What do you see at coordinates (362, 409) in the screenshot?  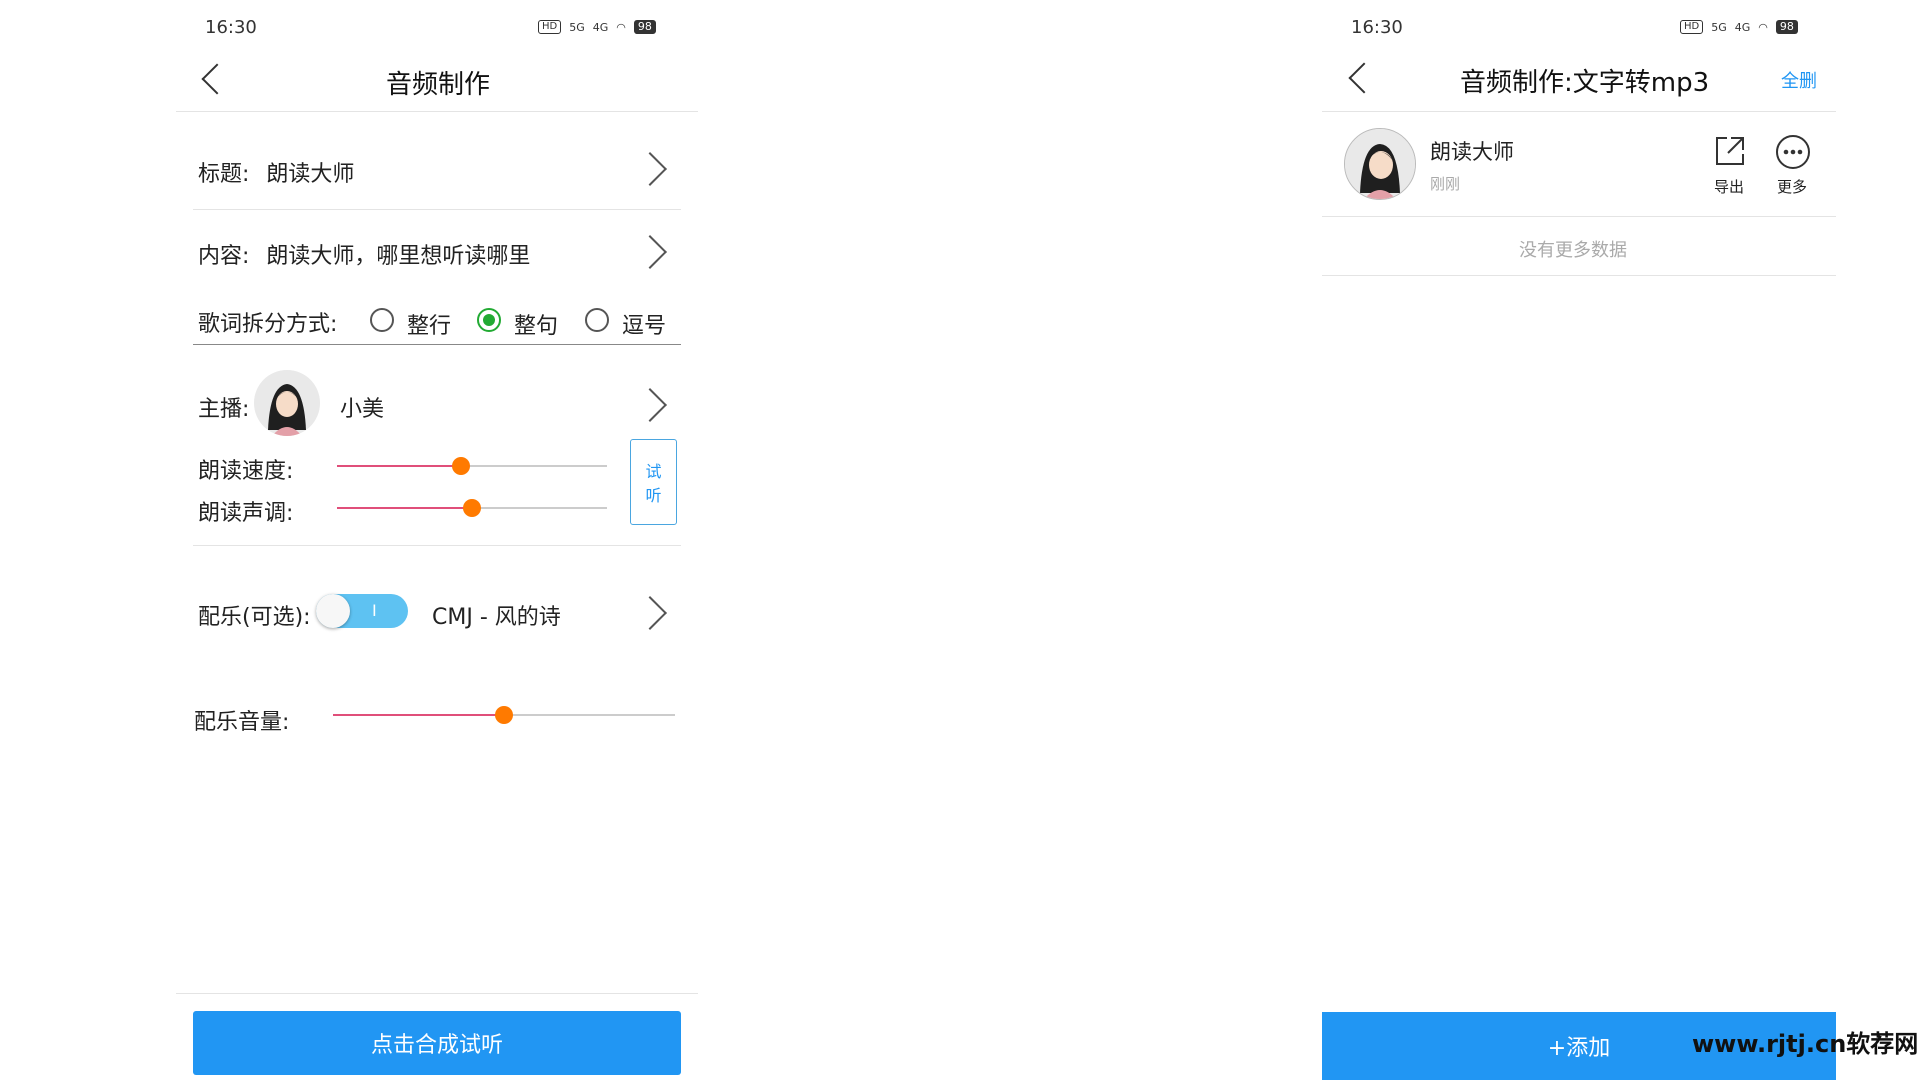 I see `anchor-name: 小美` at bounding box center [362, 409].